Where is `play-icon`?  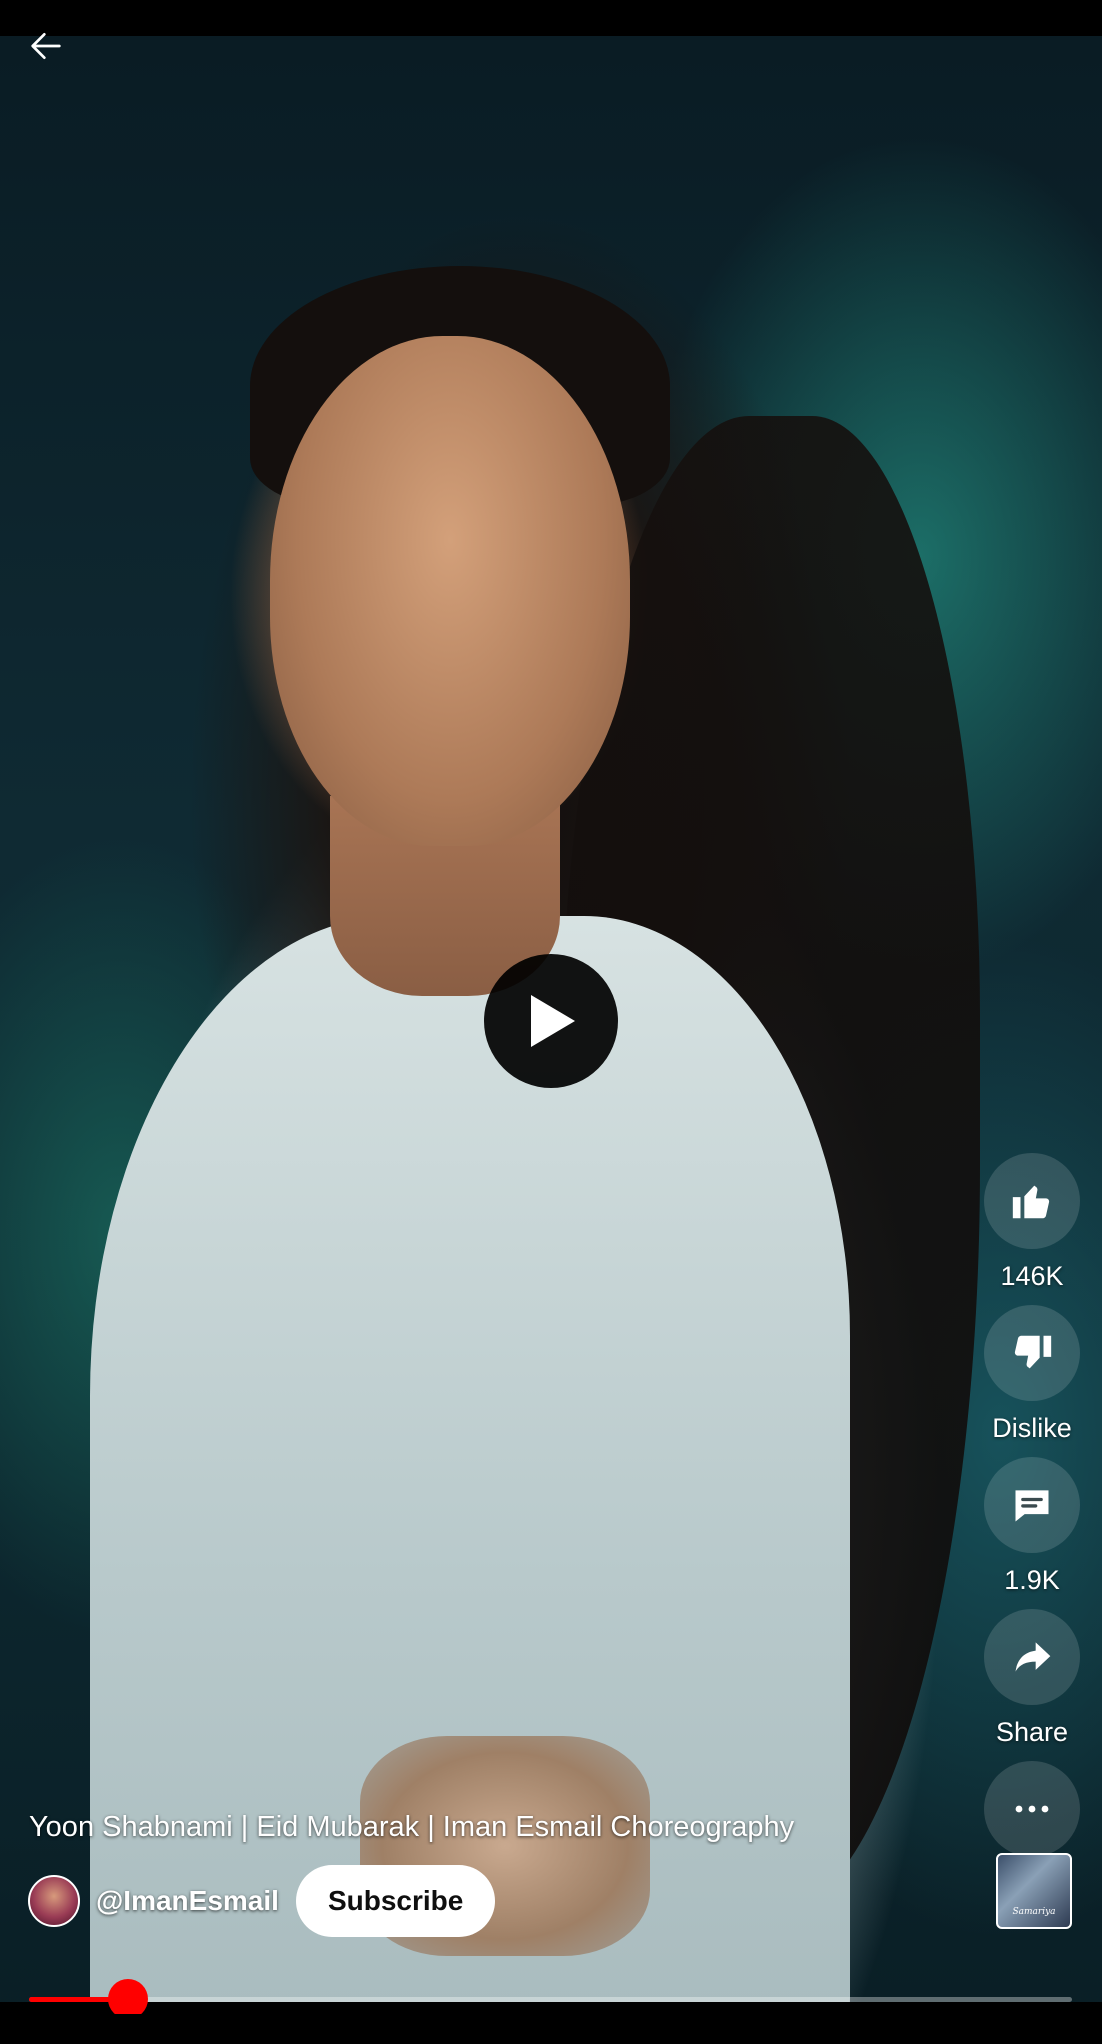 play-icon is located at coordinates (553, 1021).